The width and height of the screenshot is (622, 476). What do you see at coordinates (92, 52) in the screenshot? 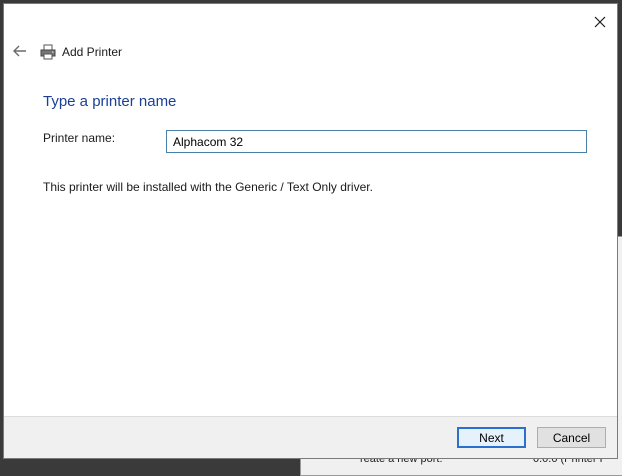
I see `dialog-title: Add Printer` at bounding box center [92, 52].